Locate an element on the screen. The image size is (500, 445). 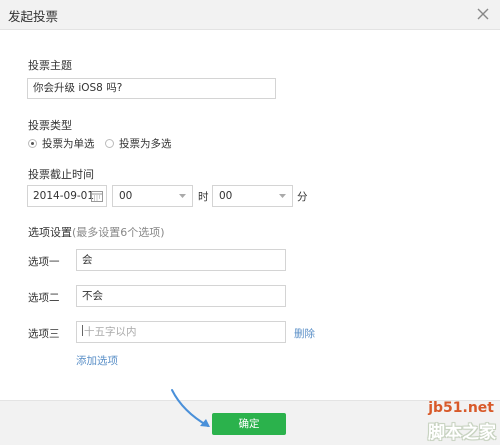
minute-unit: 分 is located at coordinates (302, 197).